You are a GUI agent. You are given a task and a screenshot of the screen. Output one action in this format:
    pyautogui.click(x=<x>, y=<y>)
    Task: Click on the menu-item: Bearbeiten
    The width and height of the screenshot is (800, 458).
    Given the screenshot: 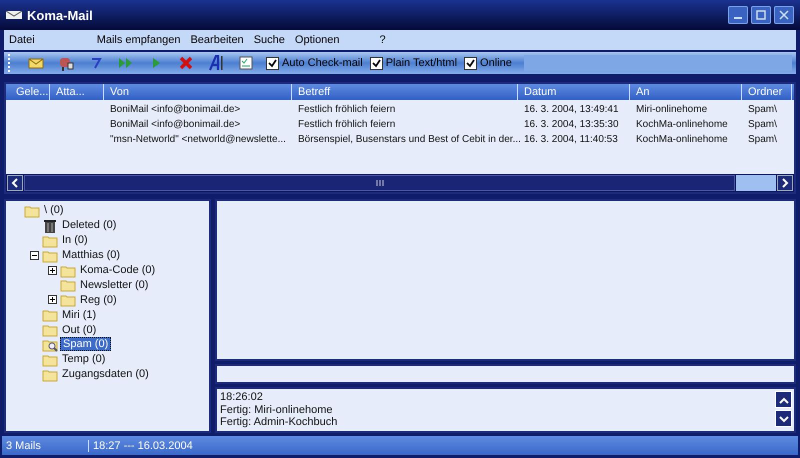 What is the action you would take?
    pyautogui.click(x=217, y=40)
    